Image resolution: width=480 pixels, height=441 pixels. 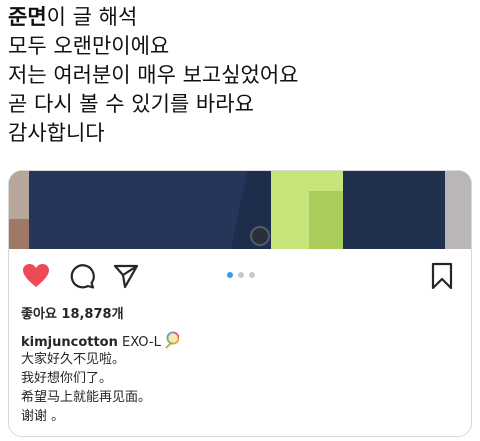 I want to click on likes-count: 좋아요 18,878개, so click(x=72, y=312).